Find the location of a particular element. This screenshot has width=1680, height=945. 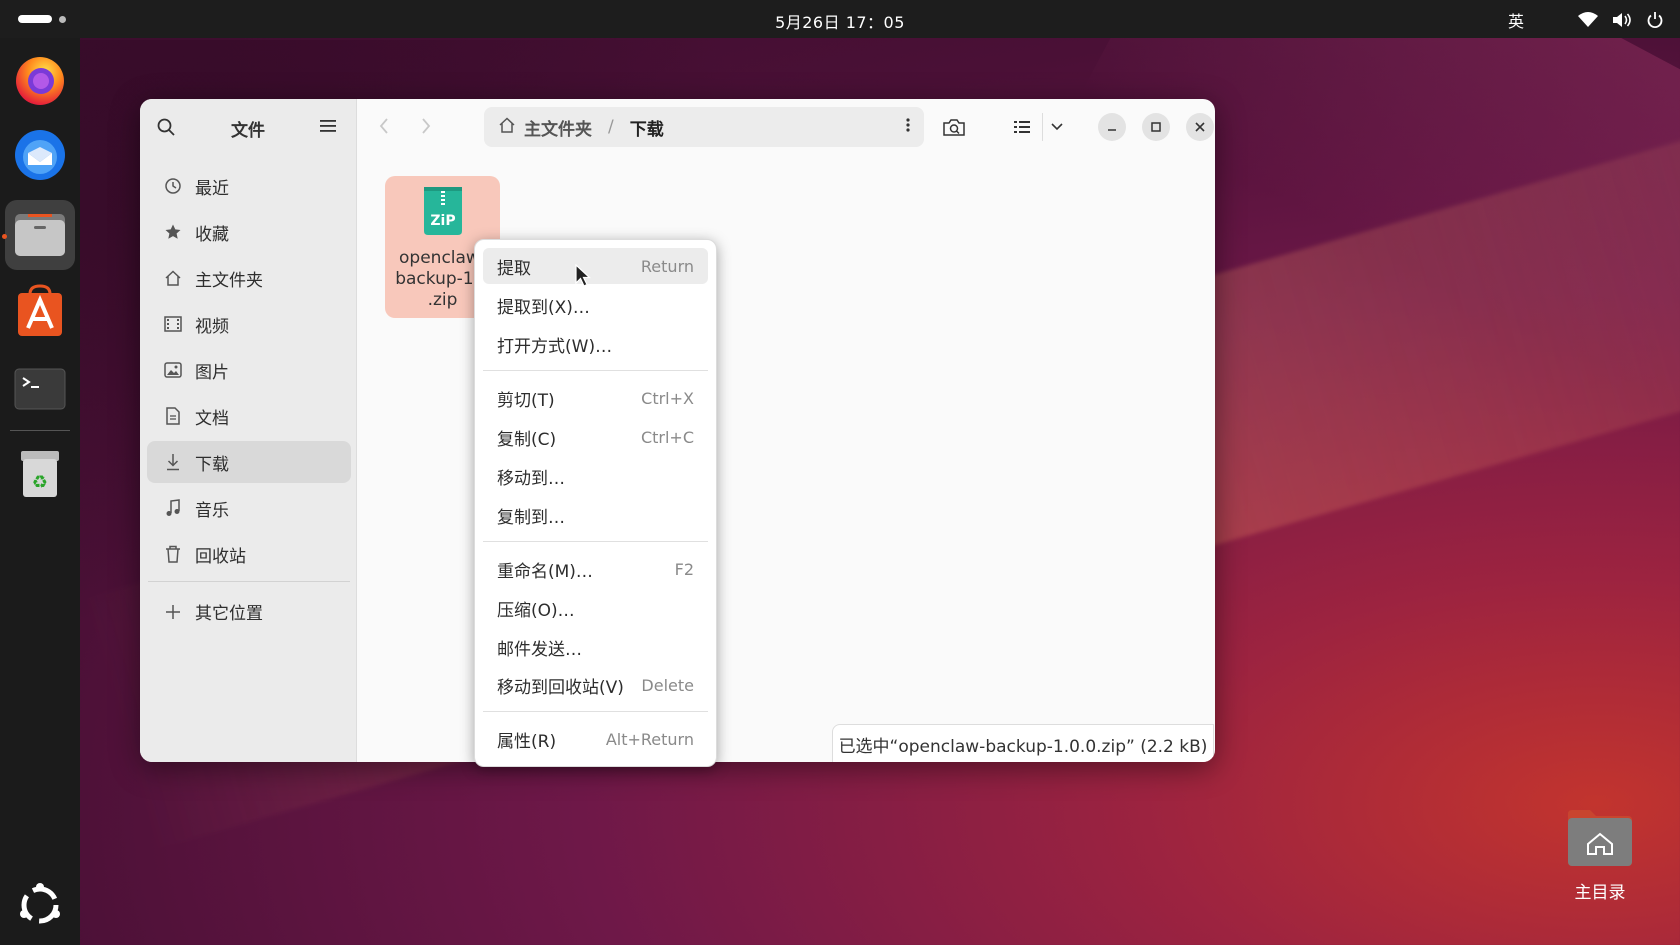

view-toggle-button is located at coordinates (1022, 127).